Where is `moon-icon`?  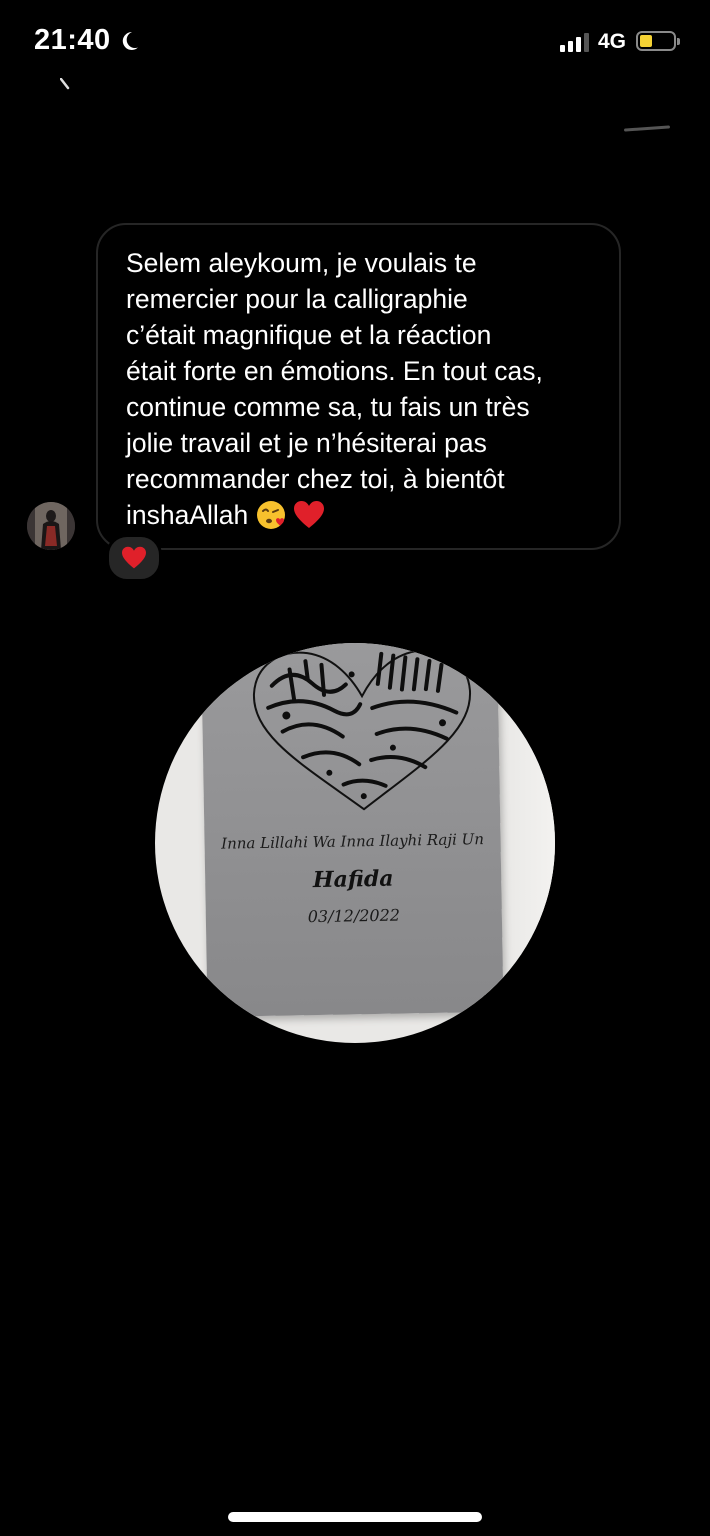 moon-icon is located at coordinates (130, 40).